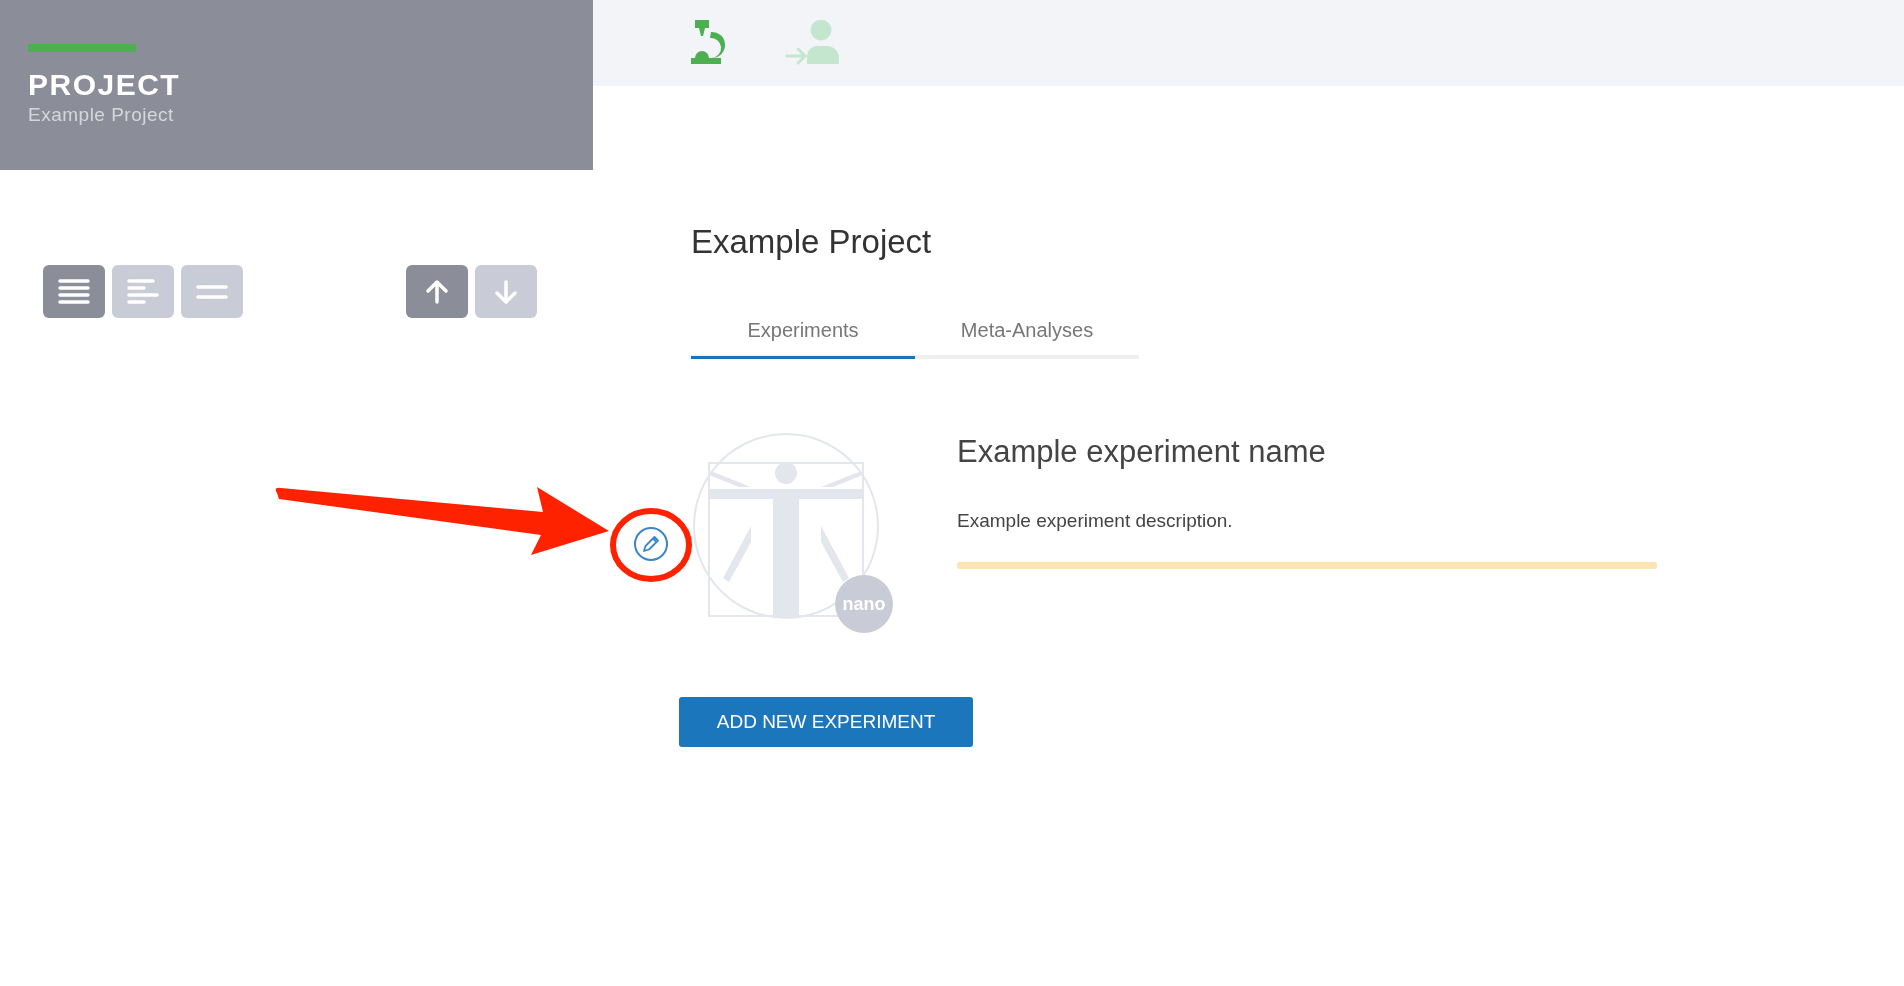  Describe the element at coordinates (1095, 521) in the screenshot. I see `experiment-description: Example experiment description.` at that location.